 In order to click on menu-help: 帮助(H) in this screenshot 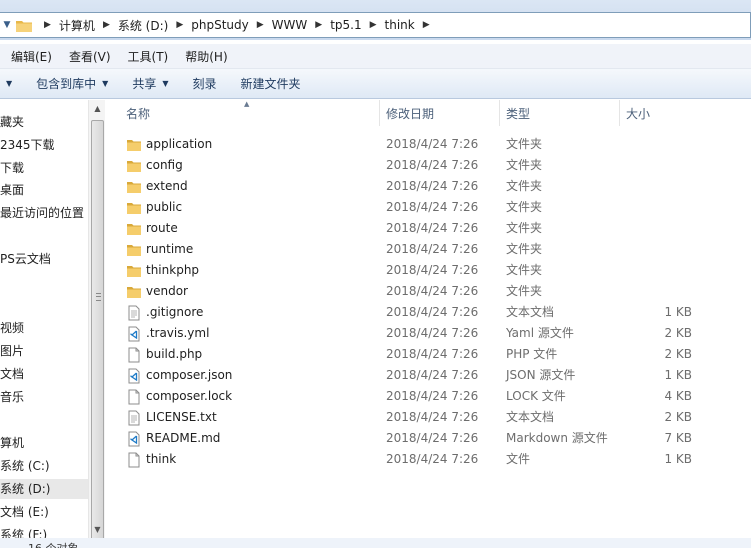, I will do `click(206, 56)`.